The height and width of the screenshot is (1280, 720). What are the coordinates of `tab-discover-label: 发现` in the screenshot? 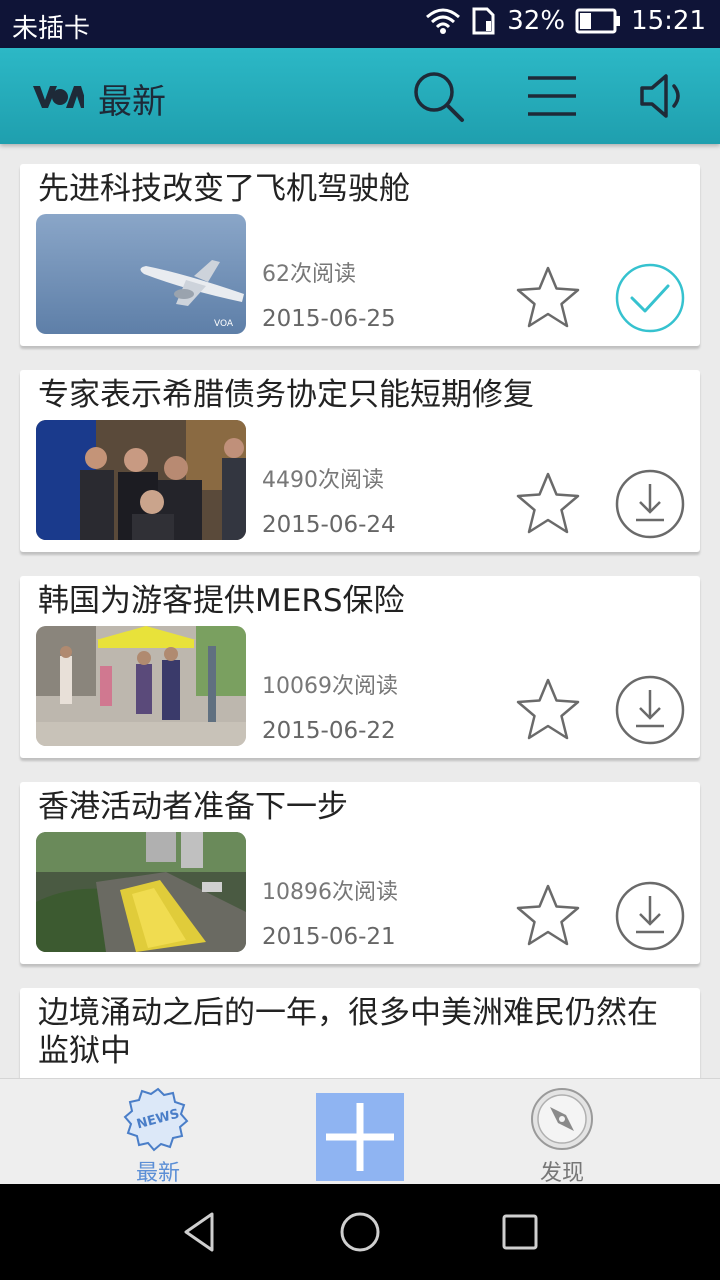 It's located at (561, 1173).